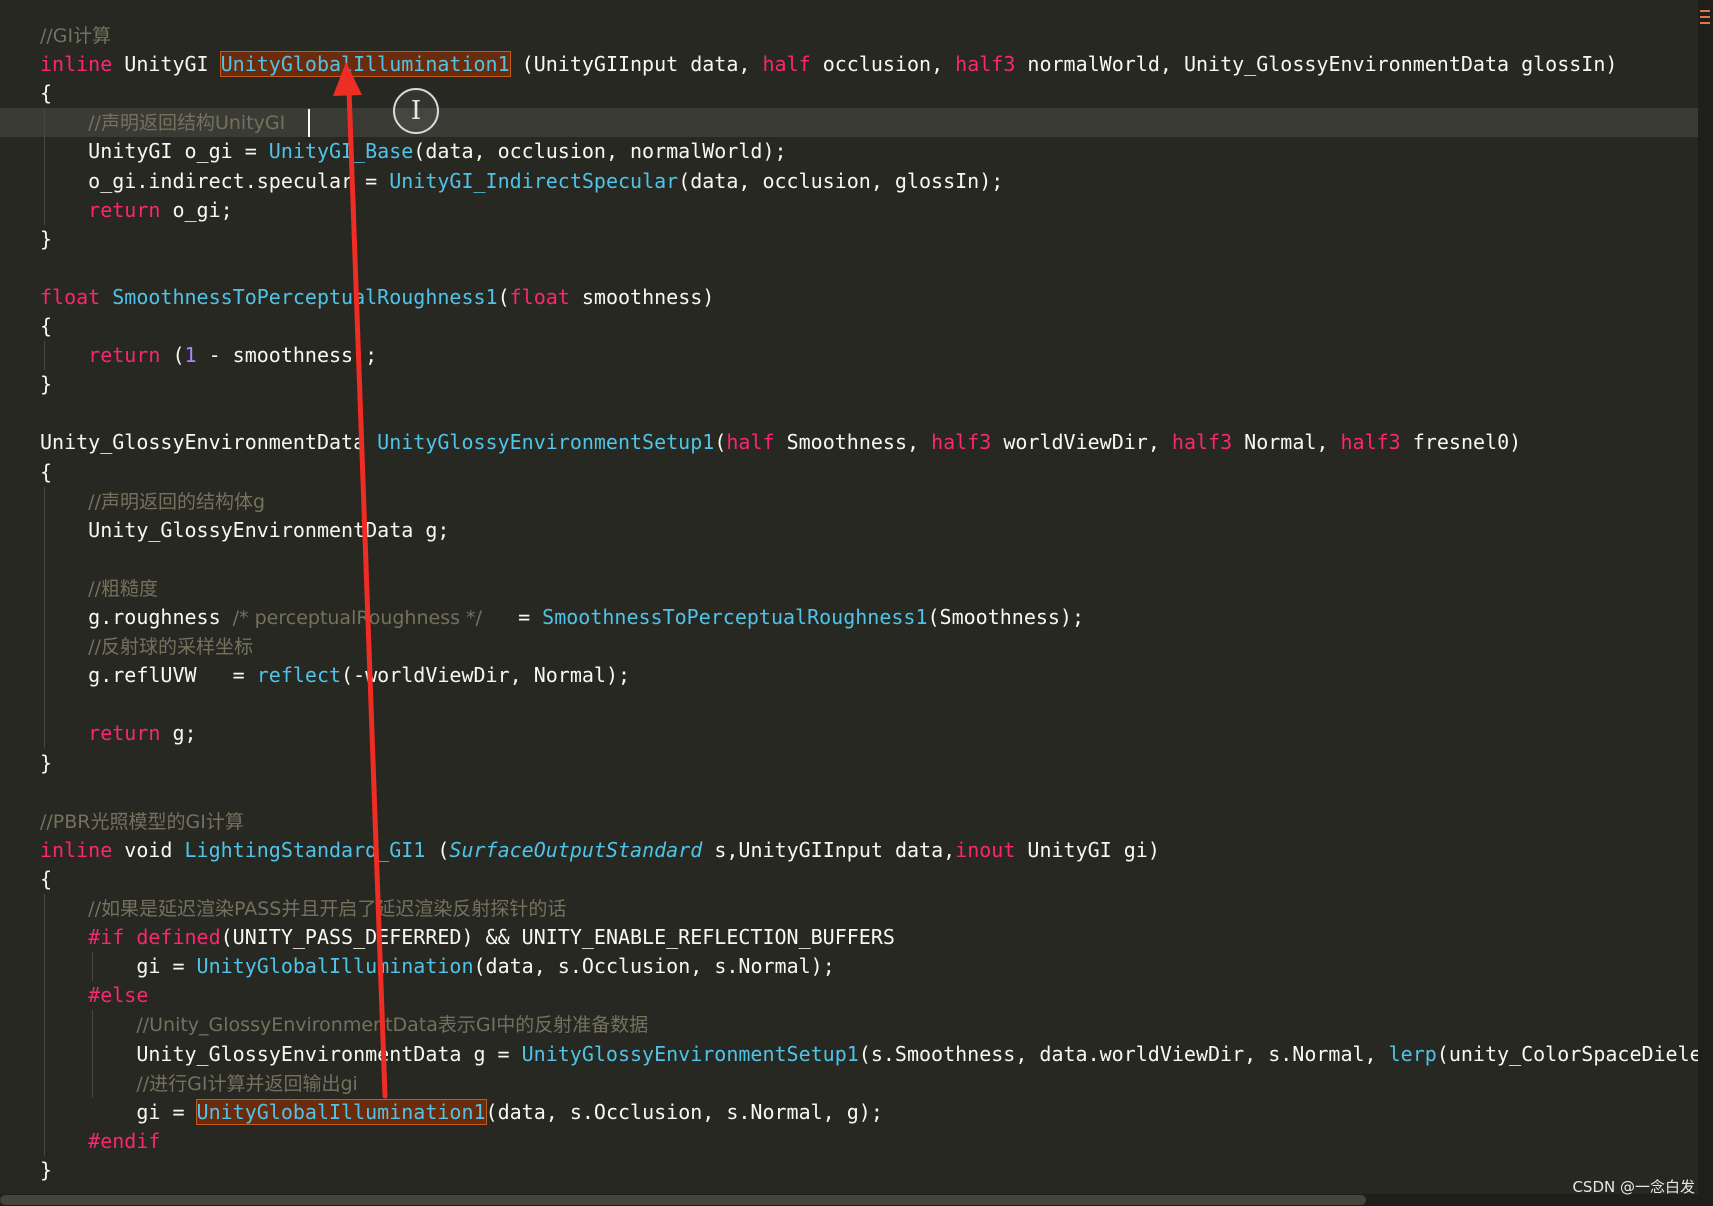 The height and width of the screenshot is (1206, 1713). I want to click on arrow-head, so click(347, 79).